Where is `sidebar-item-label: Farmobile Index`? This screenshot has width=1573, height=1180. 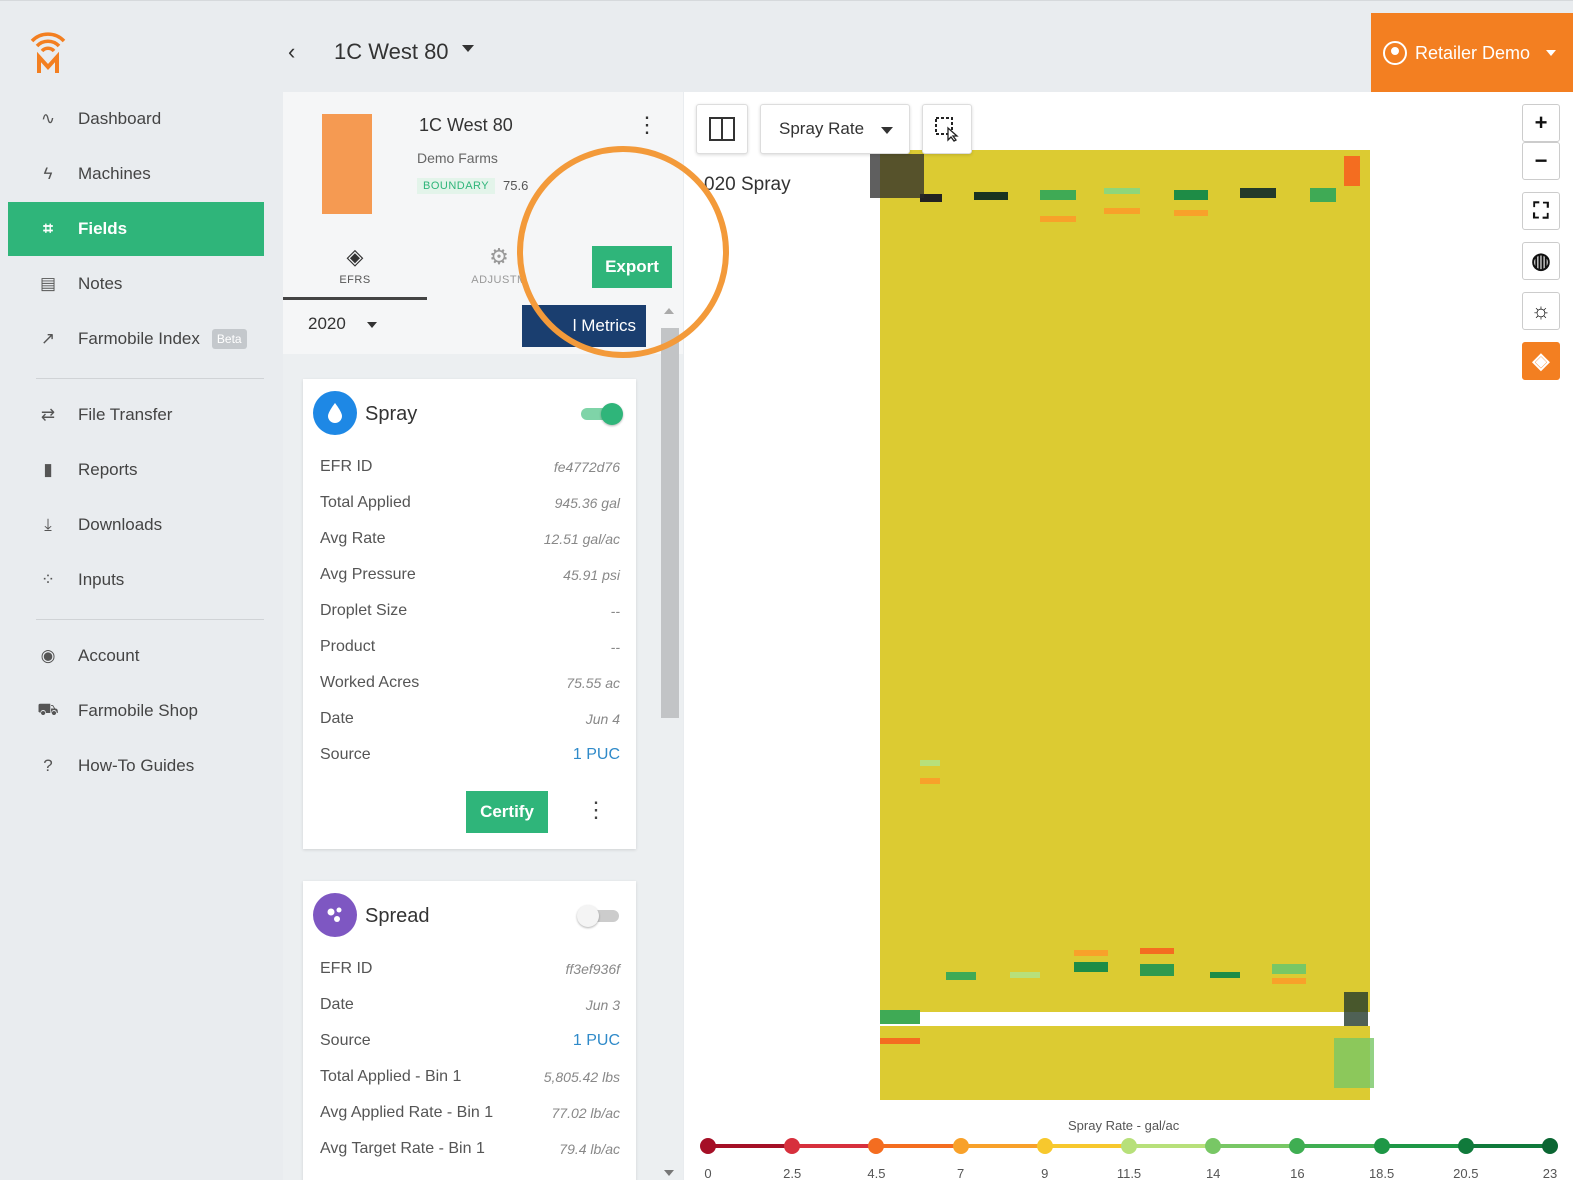
sidebar-item-label: Farmobile Index is located at coordinates (139, 338).